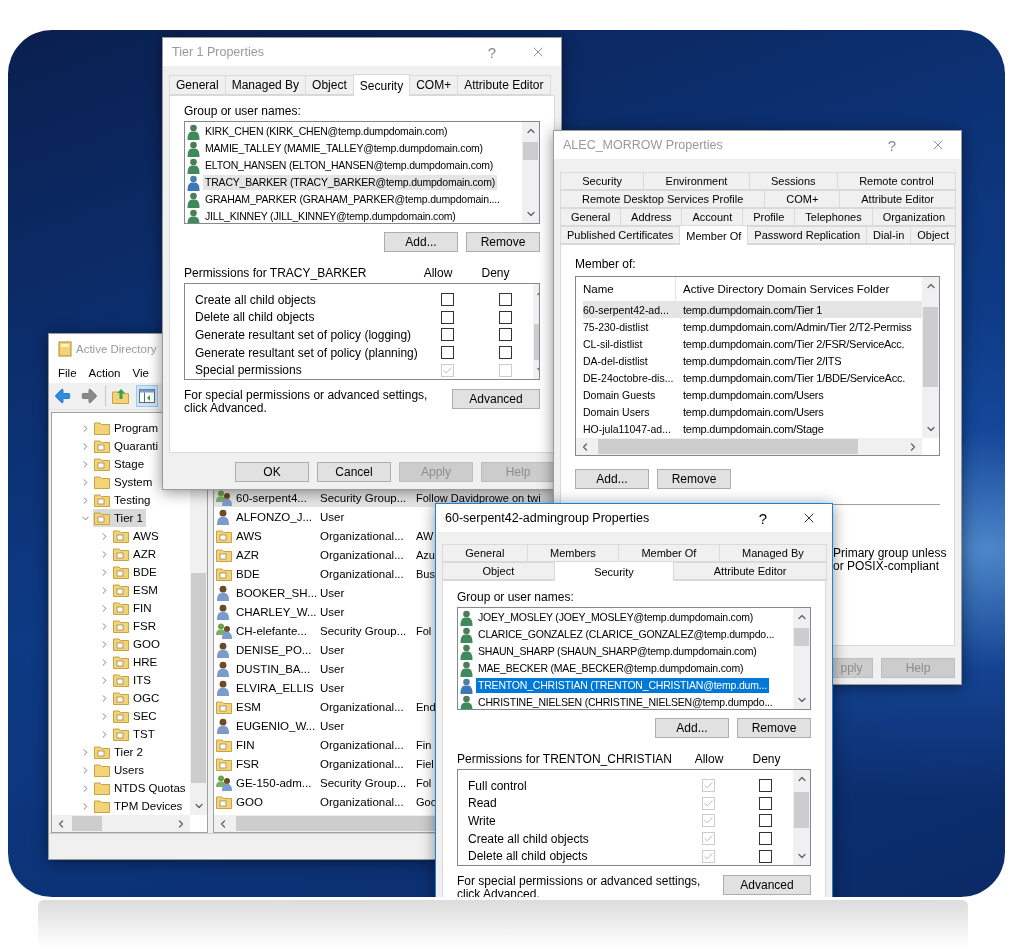  I want to click on tab: Remote control, so click(896, 181).